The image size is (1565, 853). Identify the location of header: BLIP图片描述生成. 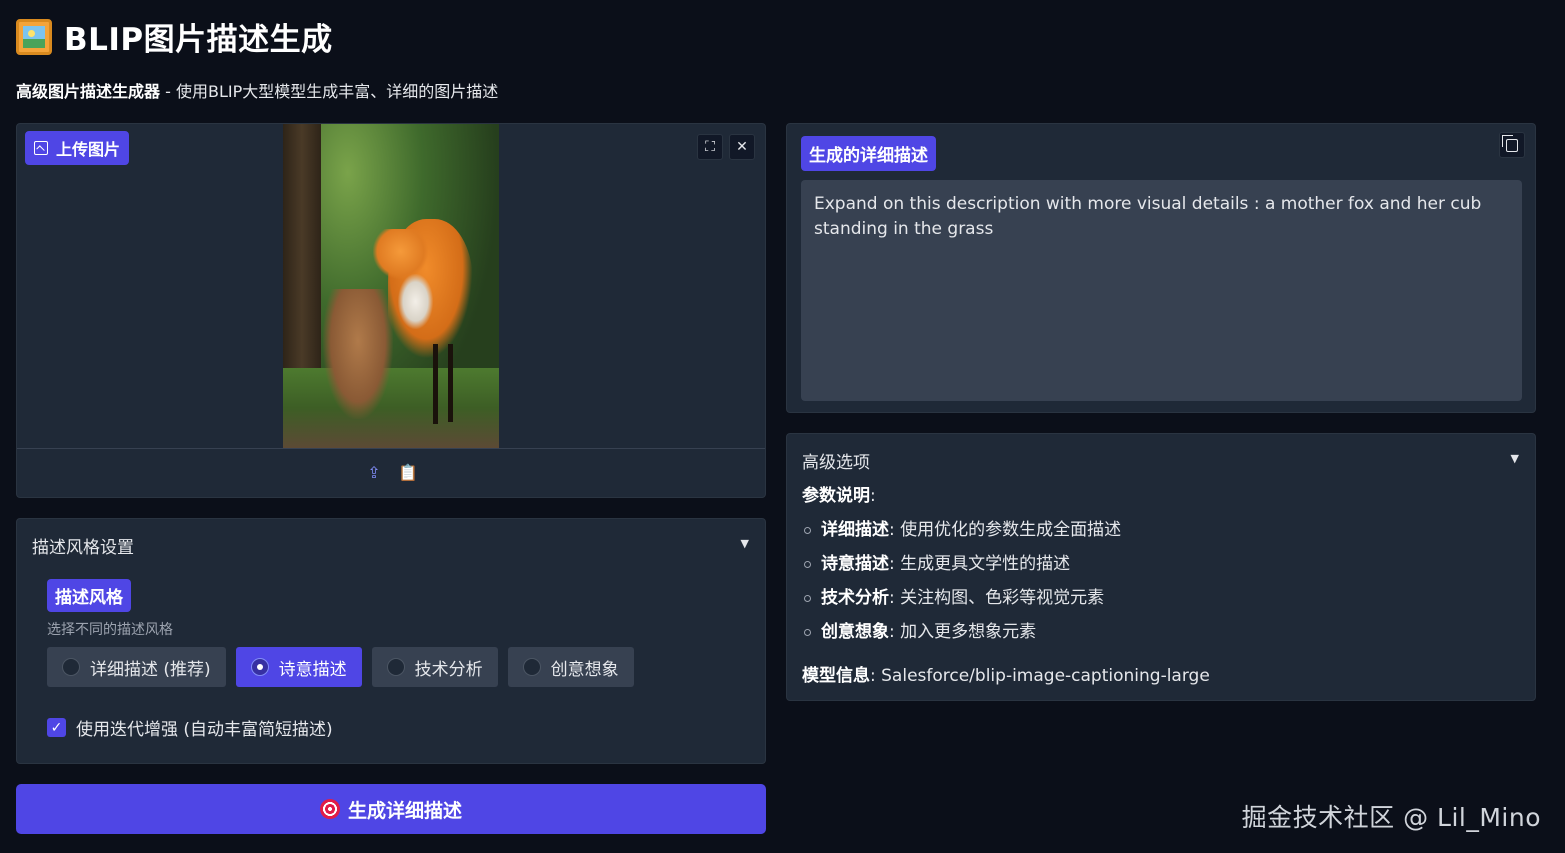
(174, 36).